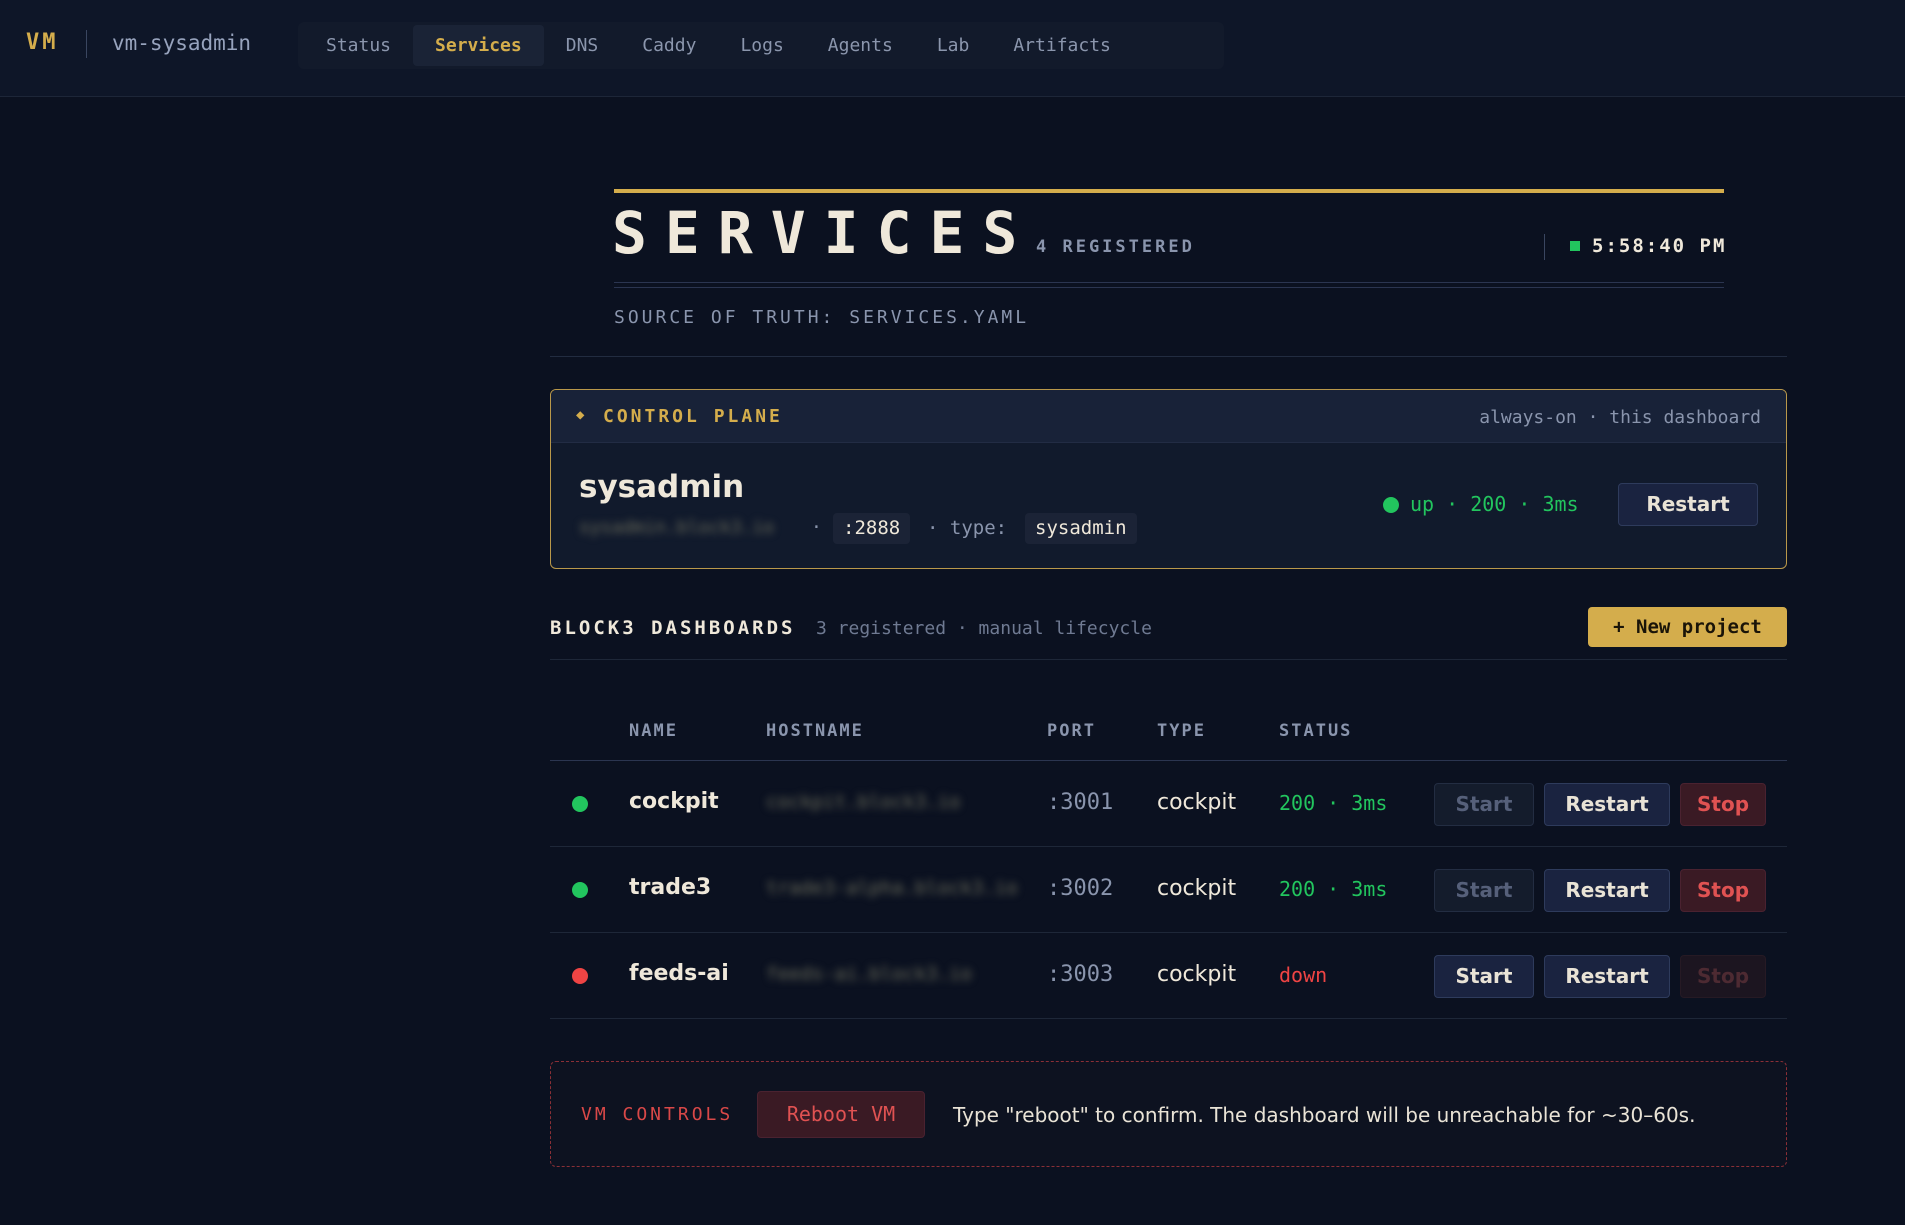 The image size is (1905, 1225). What do you see at coordinates (1080, 802) in the screenshot?
I see `service-port: :3001` at bounding box center [1080, 802].